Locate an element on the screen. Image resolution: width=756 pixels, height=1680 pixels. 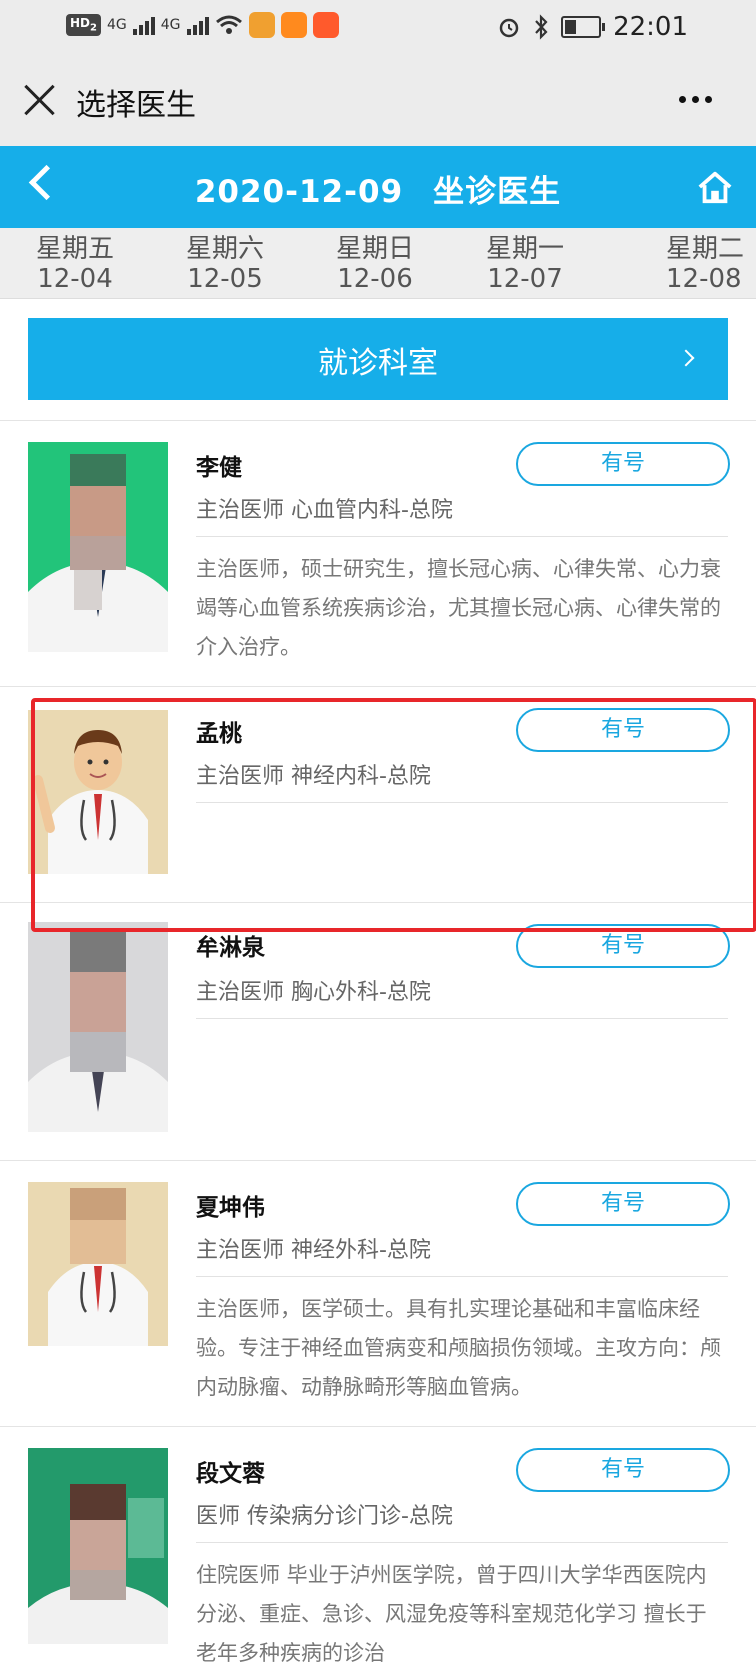
alarm-icon is located at coordinates (509, 28).